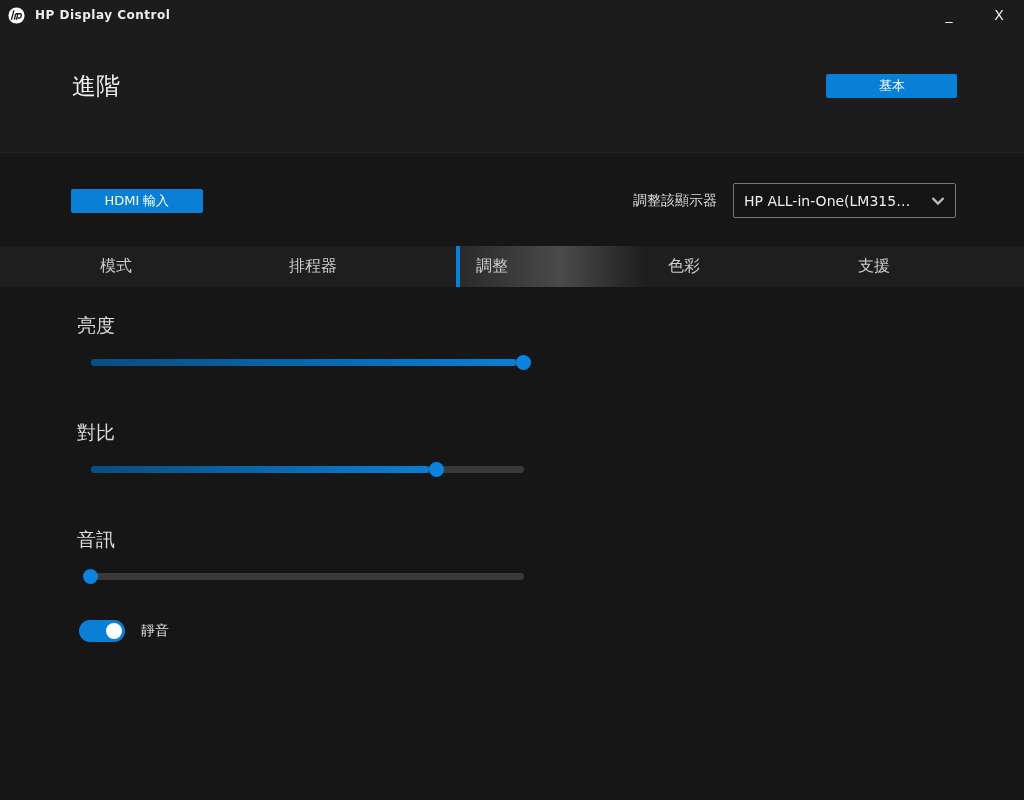 Image resolution: width=1024 pixels, height=800 pixels. I want to click on tab: 支援, so click(929, 266).